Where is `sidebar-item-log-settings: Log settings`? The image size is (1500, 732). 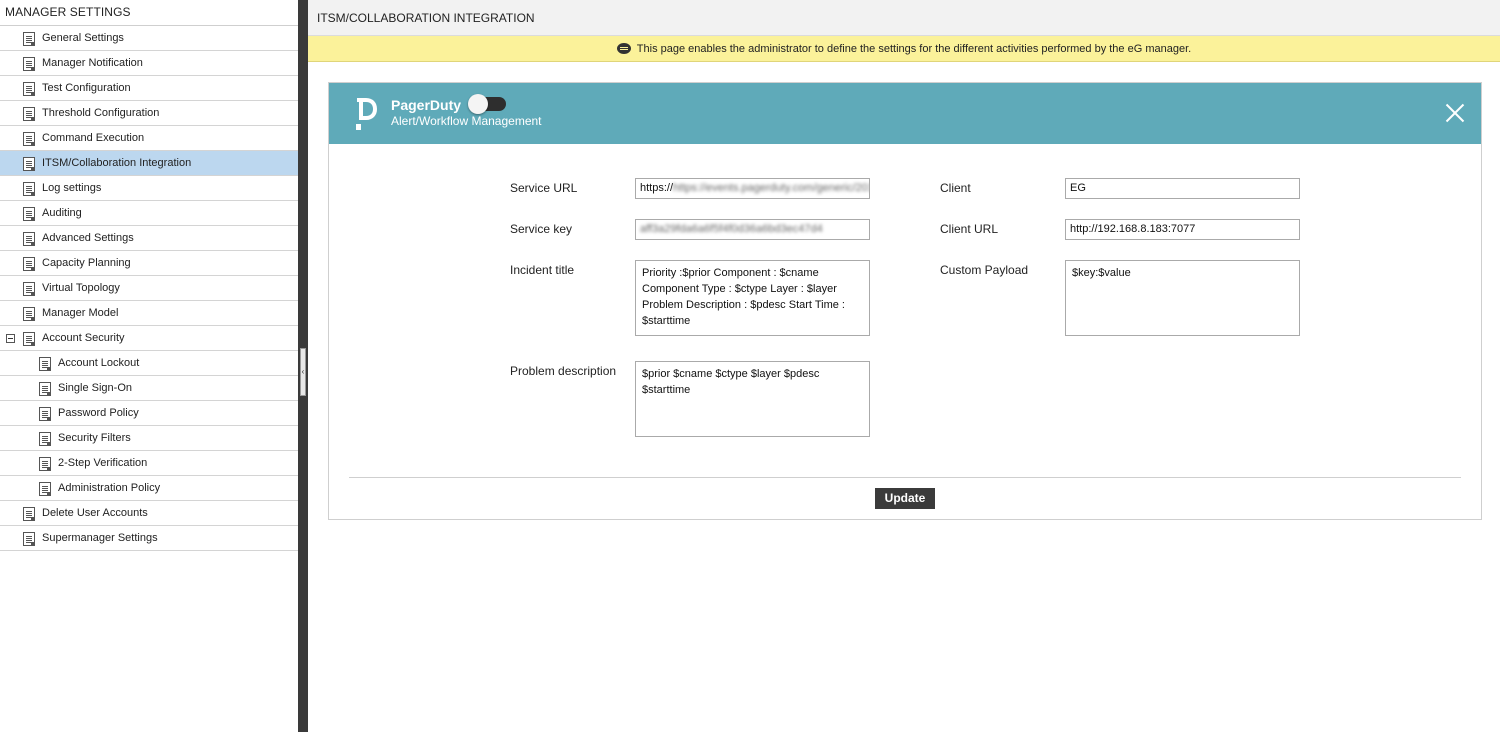
sidebar-item-log-settings: Log settings is located at coordinates (149, 188).